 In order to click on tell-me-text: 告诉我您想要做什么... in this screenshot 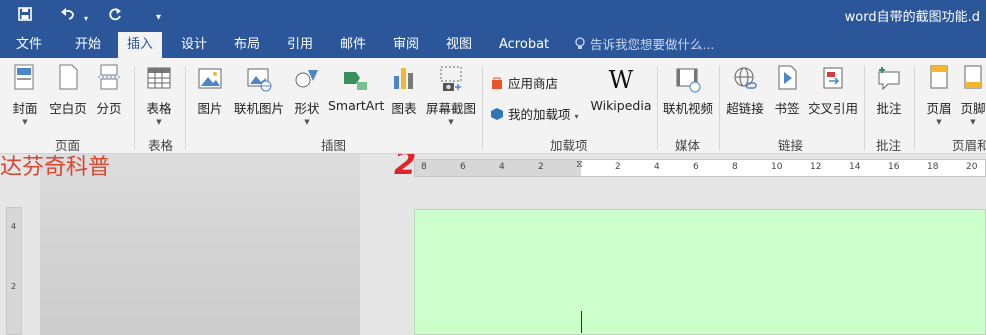, I will do `click(652, 44)`.